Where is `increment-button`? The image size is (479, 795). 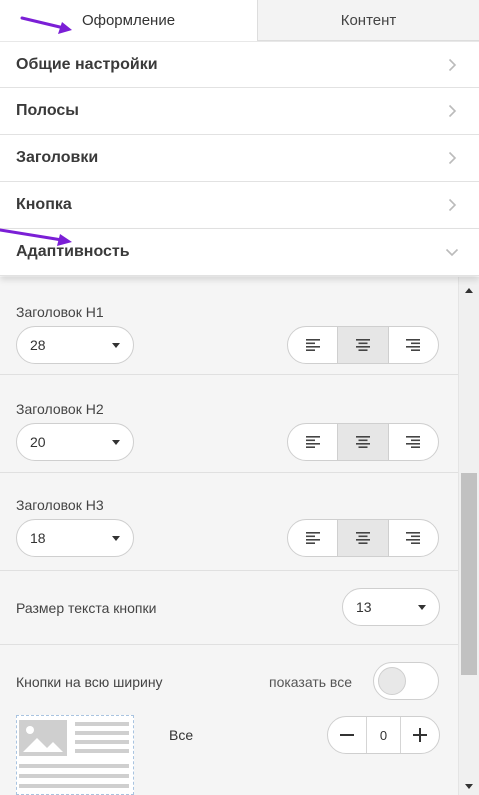 increment-button is located at coordinates (420, 735).